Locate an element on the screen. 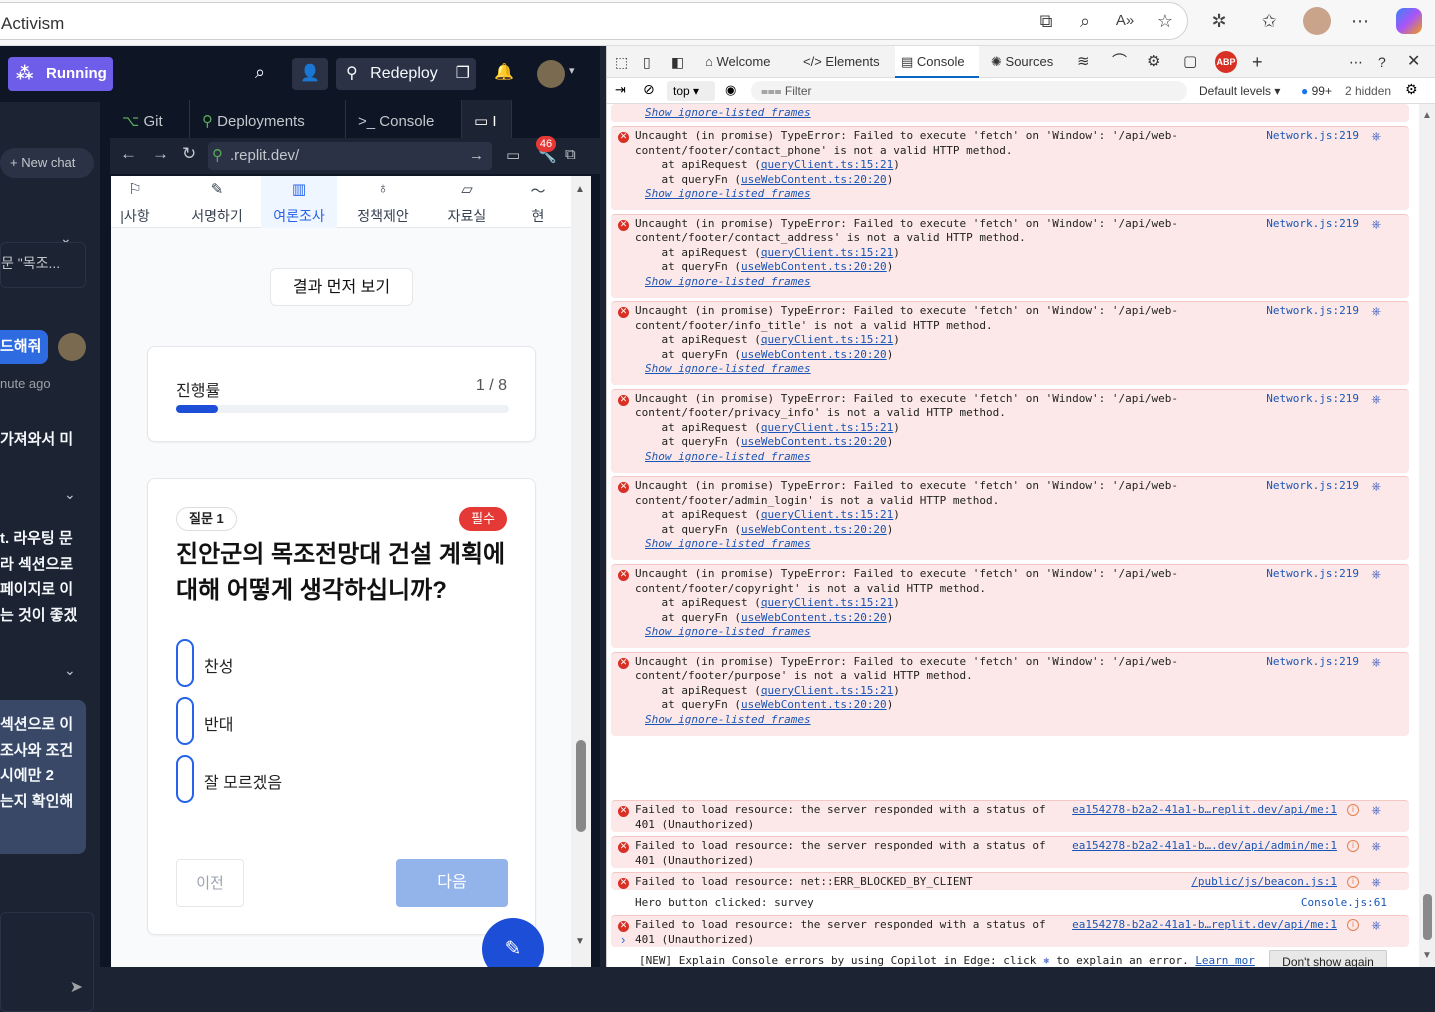 Image resolution: width=1435 pixels, height=1012 pixels. open-new-tab-icon: ⧉ is located at coordinates (570, 154).